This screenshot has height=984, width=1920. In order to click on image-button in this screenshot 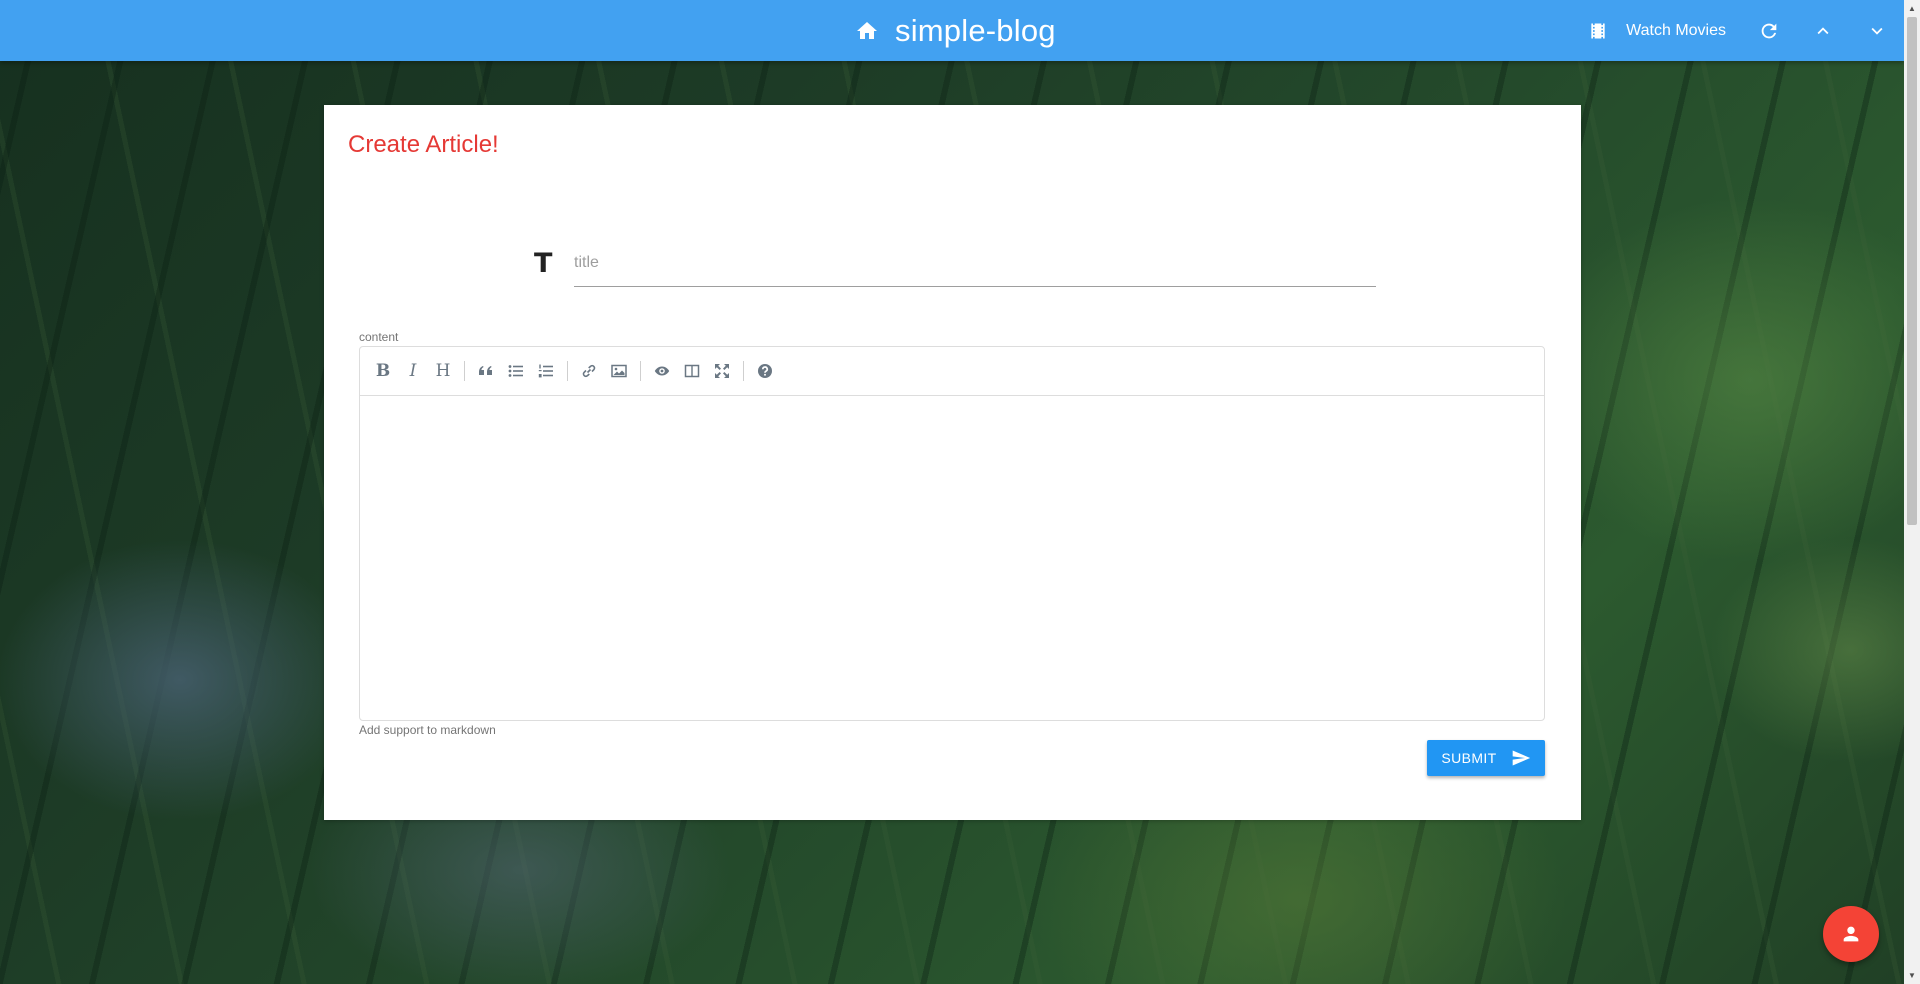, I will do `click(619, 371)`.